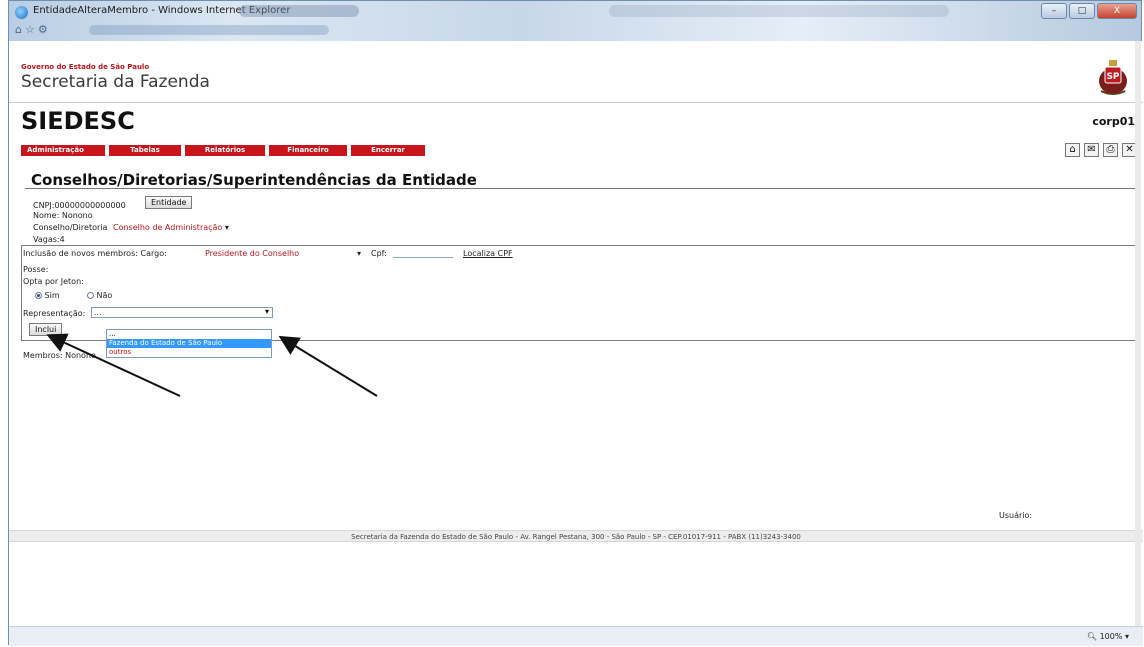  I want to click on jeton-label: Opta por Jeton:, so click(53, 281).